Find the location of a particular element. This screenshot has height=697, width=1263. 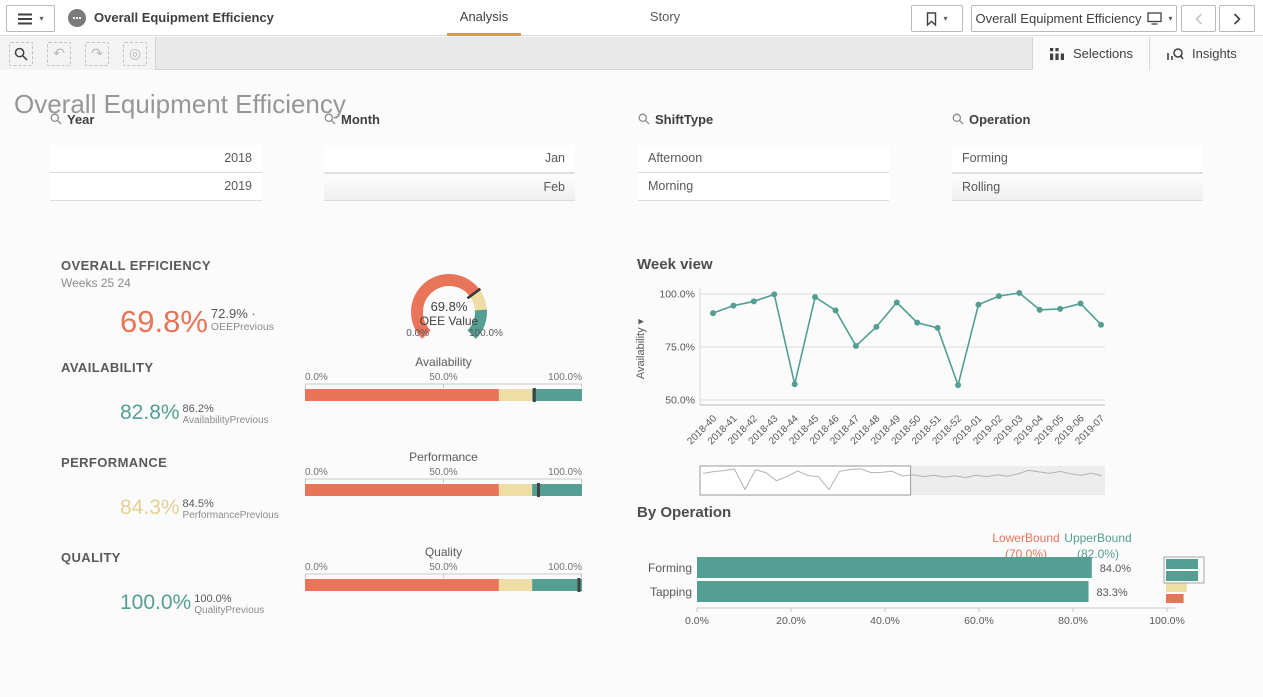

filter-title: ShiftType is located at coordinates (684, 119).